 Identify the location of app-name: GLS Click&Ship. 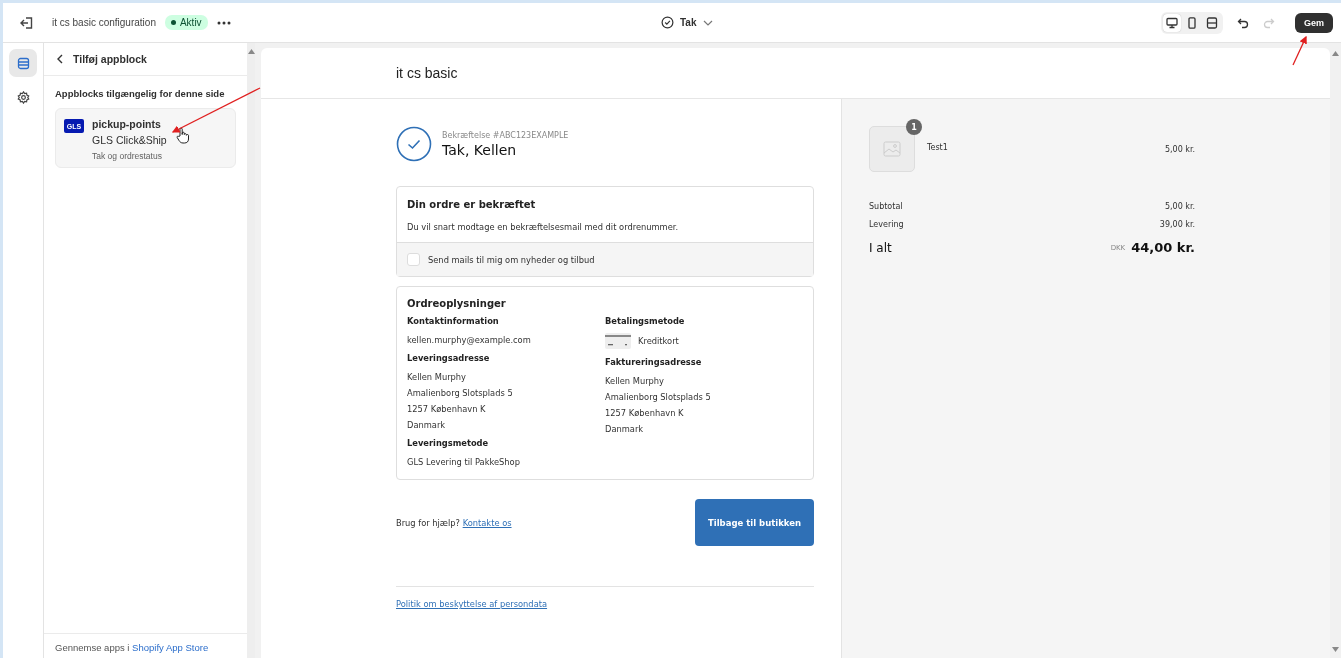
(129, 140).